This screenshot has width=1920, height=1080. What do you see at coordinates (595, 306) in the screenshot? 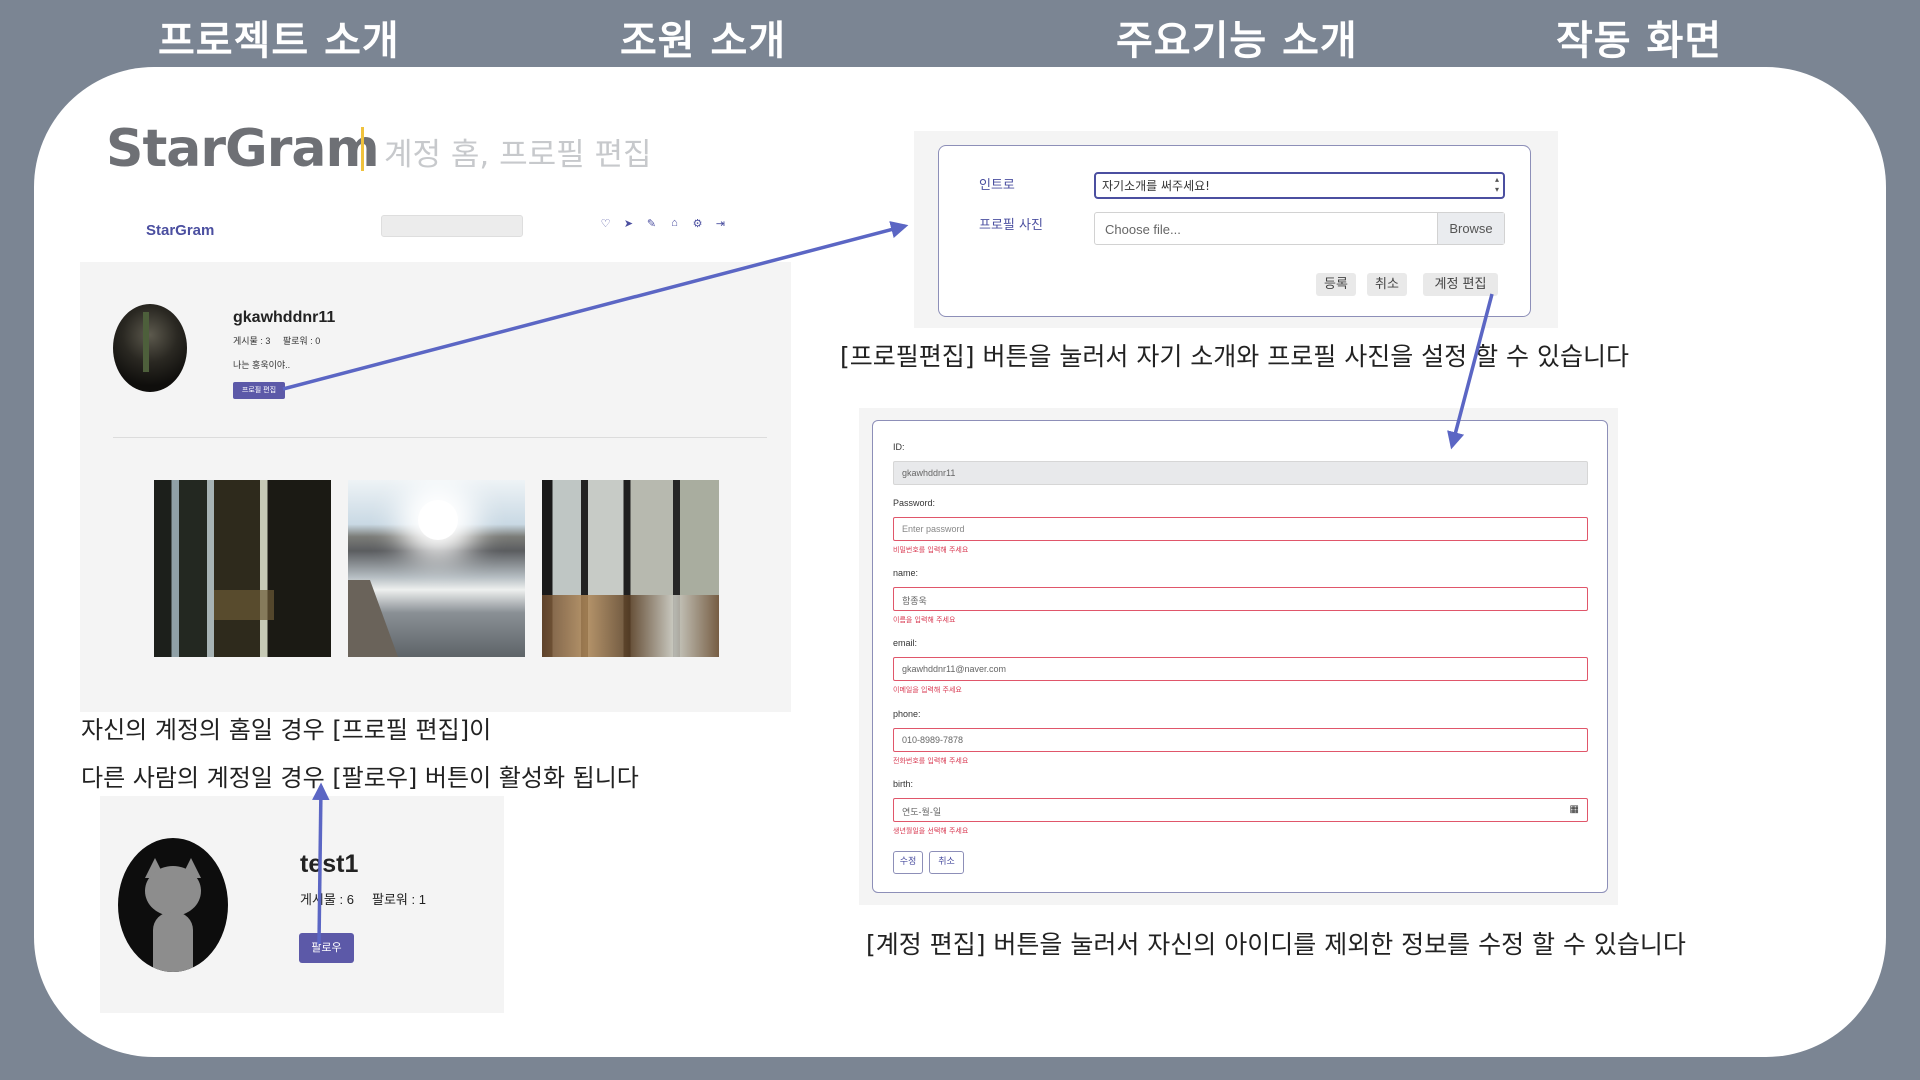
I see `arrow-to-intro-form` at bounding box center [595, 306].